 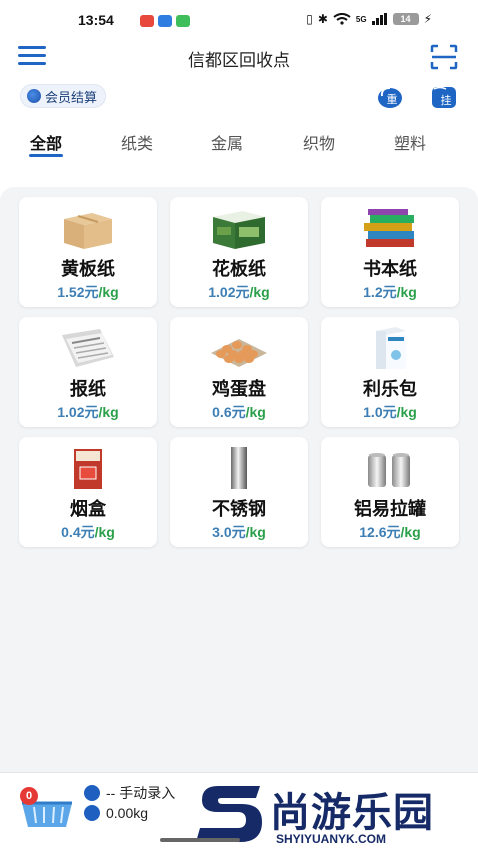 What do you see at coordinates (239, 492) in the screenshot?
I see `item-card-stainless-steel: 不锈钢 3.0元/kg` at bounding box center [239, 492].